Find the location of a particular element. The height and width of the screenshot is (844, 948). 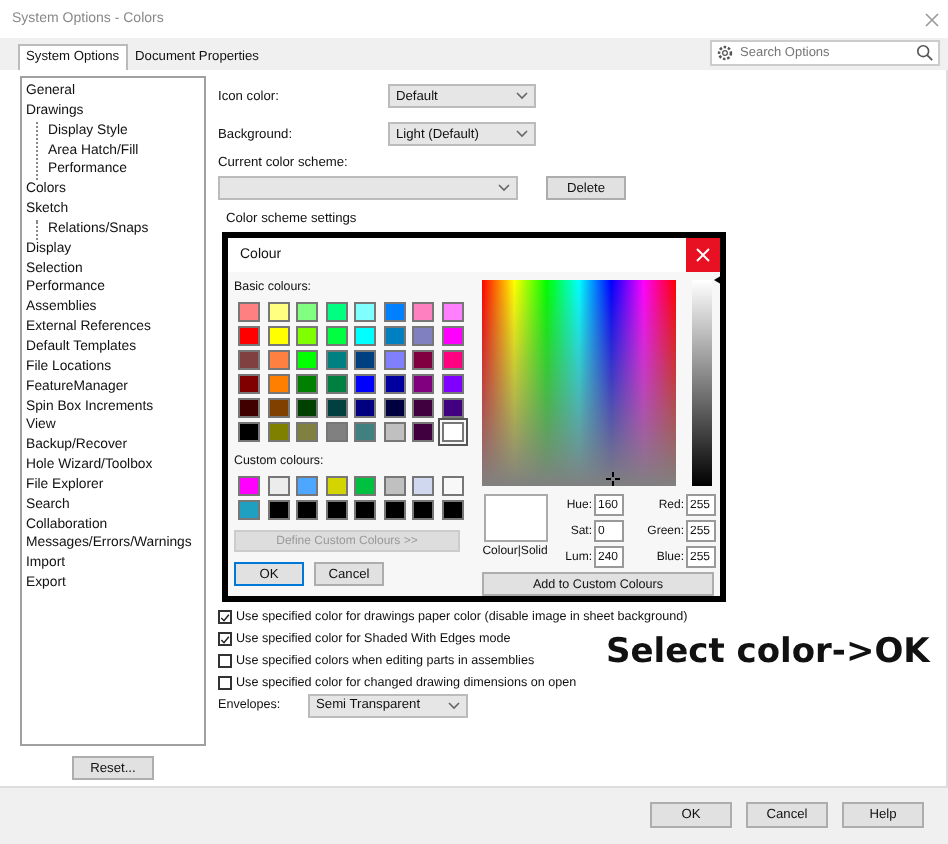

close-button is located at coordinates (703, 255).